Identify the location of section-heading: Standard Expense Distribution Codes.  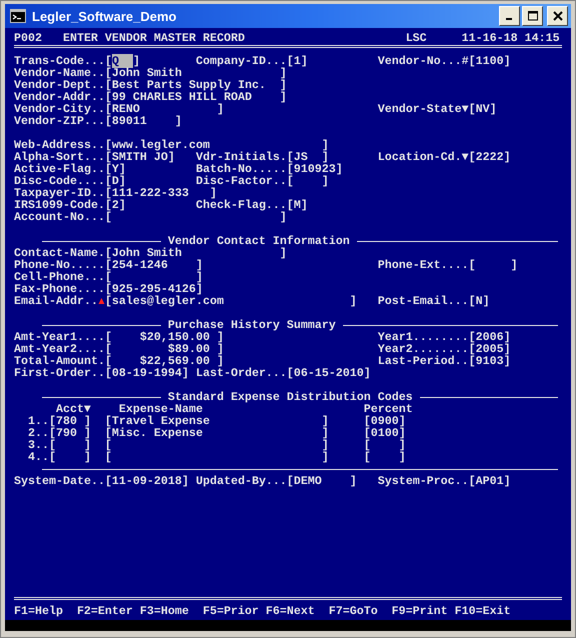
(290, 397).